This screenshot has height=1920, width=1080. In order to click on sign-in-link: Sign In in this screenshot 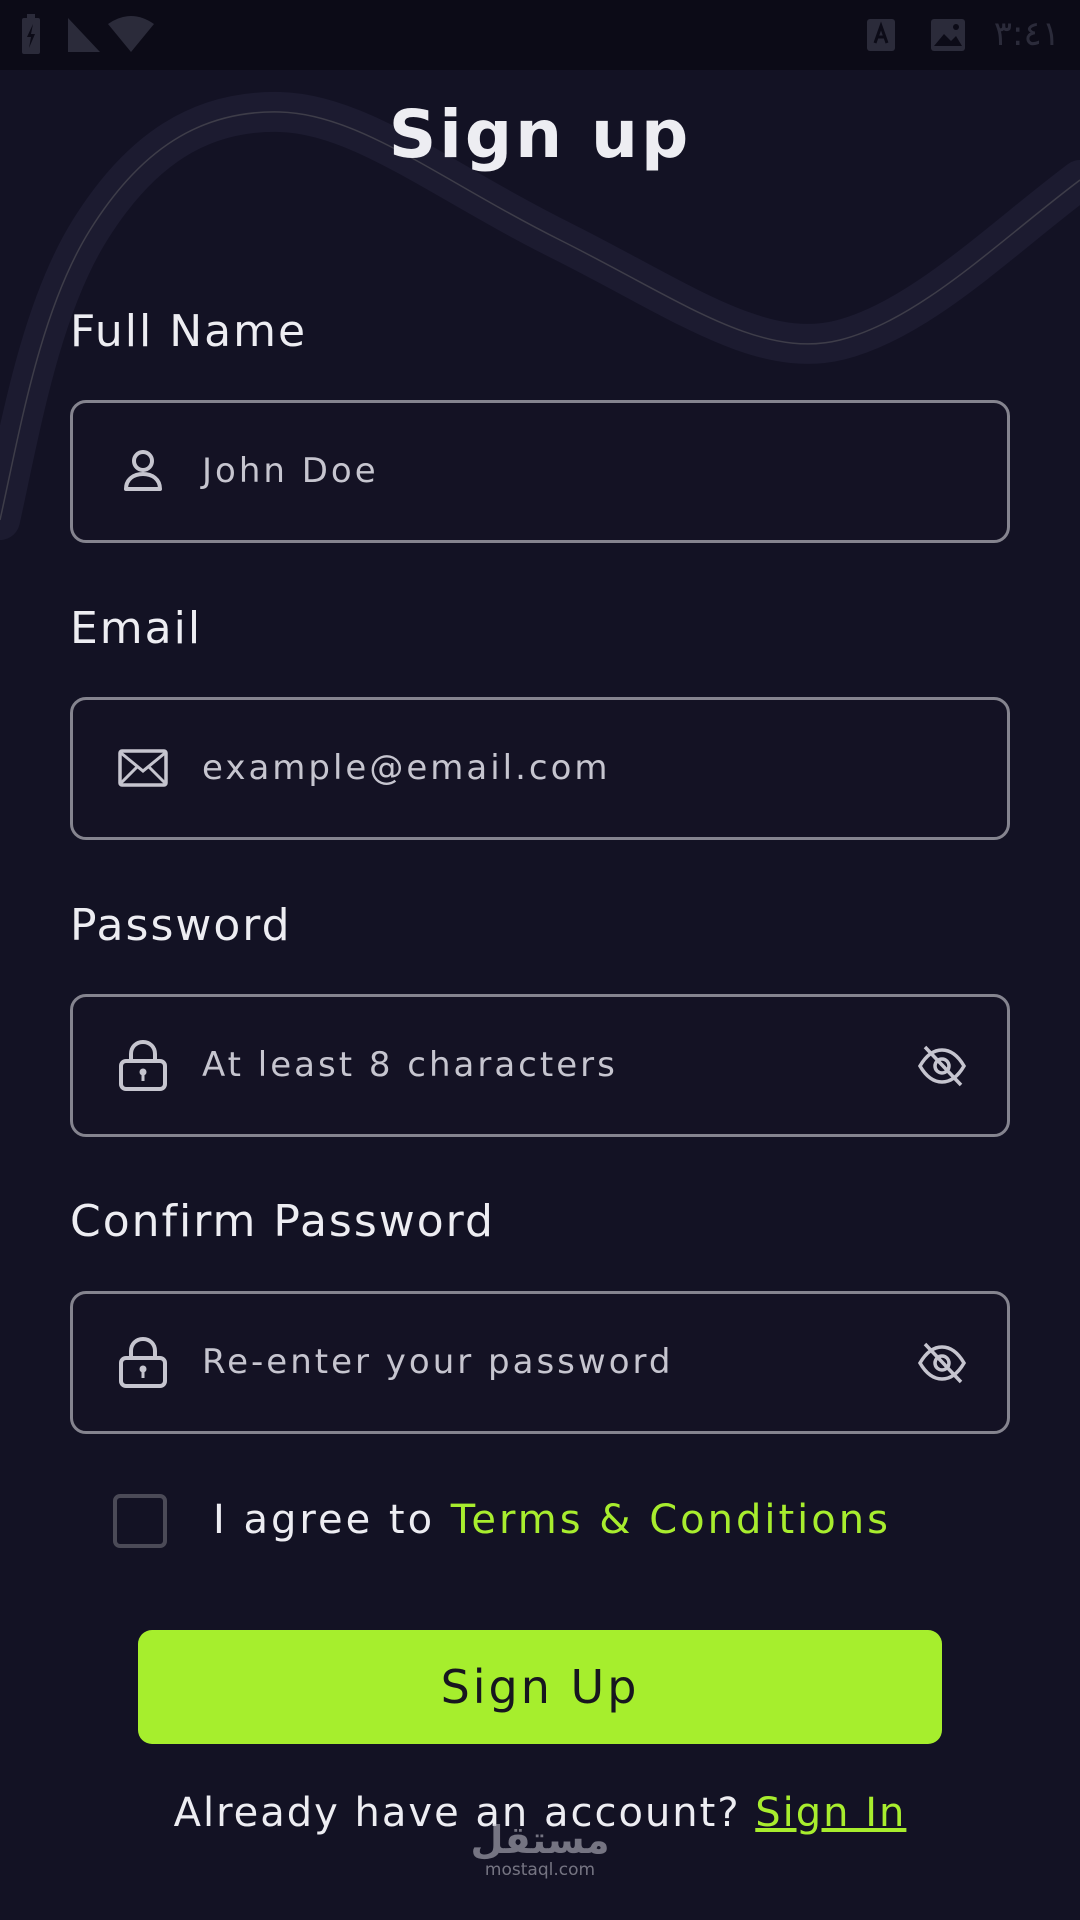, I will do `click(830, 1813)`.